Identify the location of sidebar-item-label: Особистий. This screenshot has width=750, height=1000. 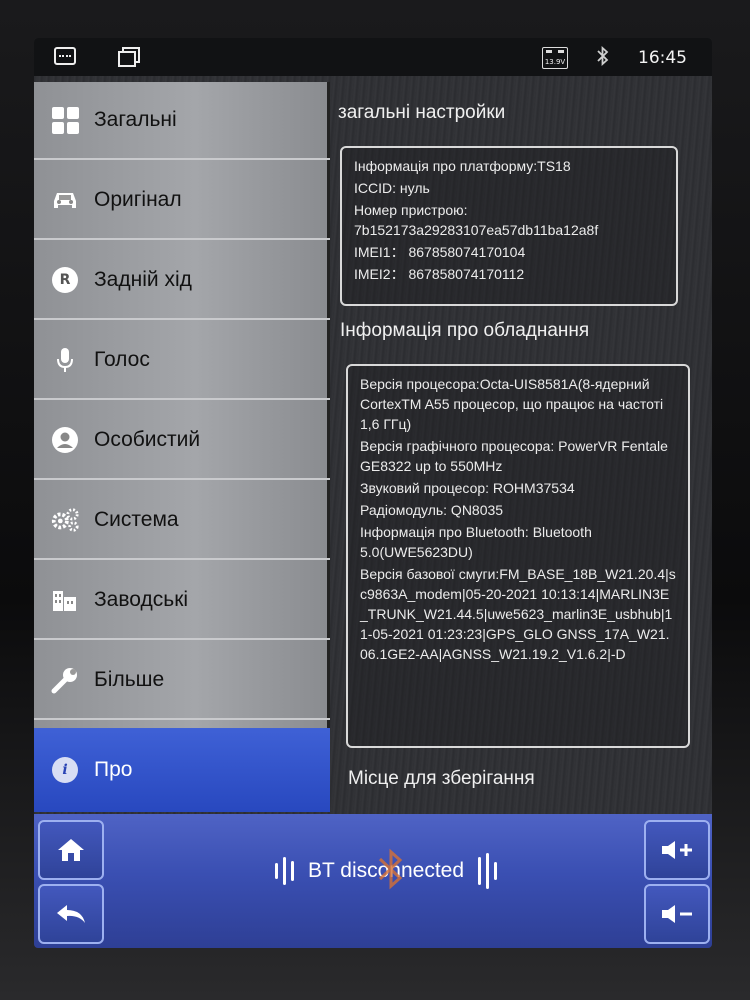
(147, 439).